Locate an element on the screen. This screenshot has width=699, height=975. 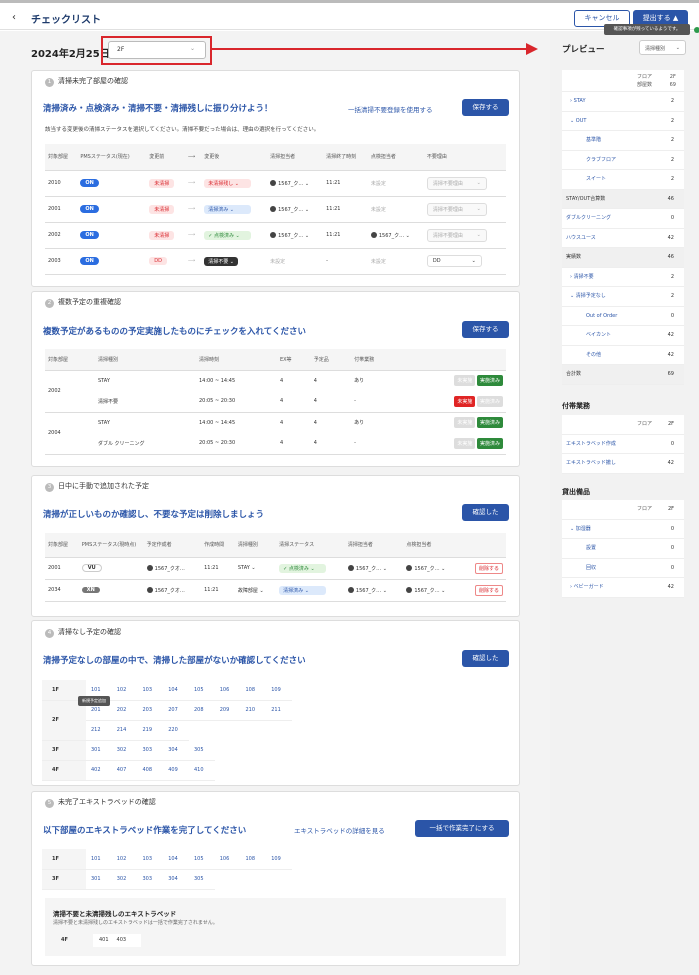
room-link: 203 is located at coordinates (150, 710).